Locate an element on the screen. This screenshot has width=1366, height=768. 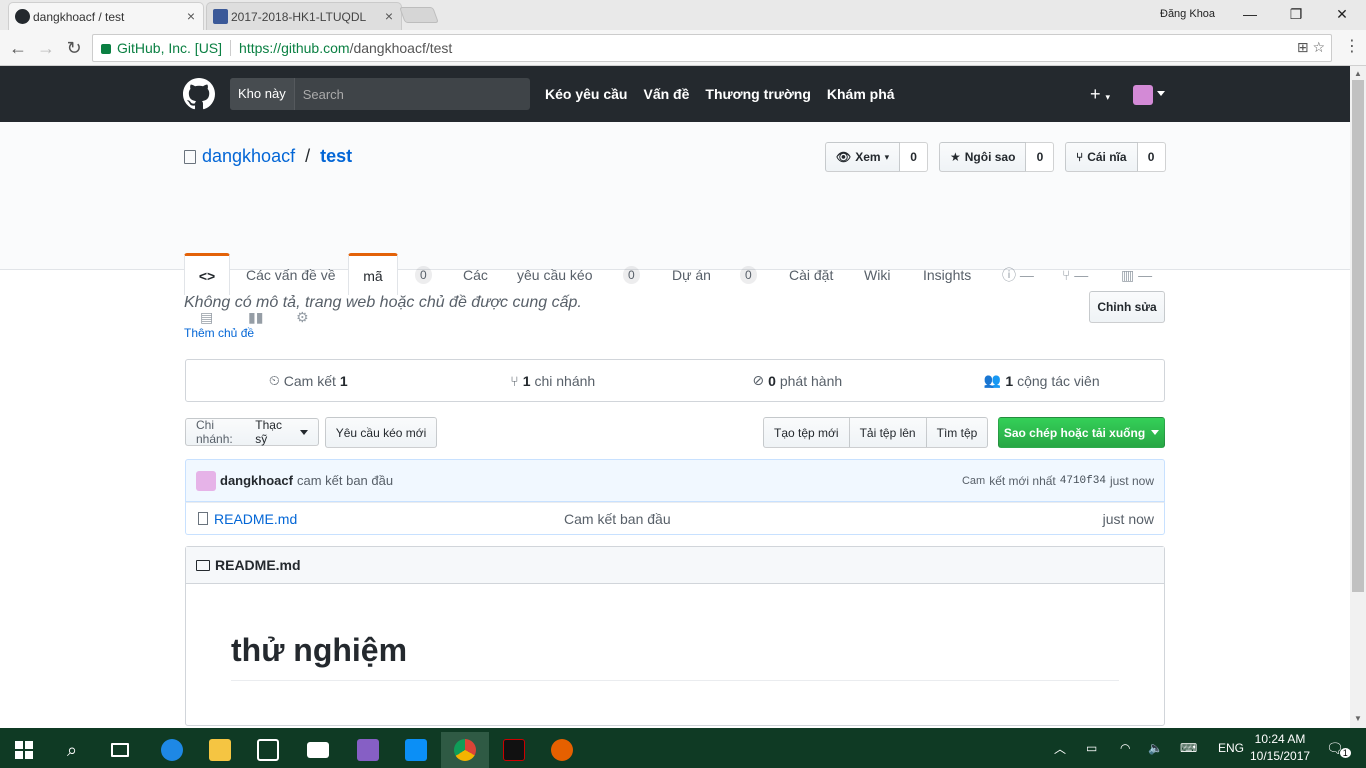
forward-arrow-icon: → is located at coordinates (46, 48).